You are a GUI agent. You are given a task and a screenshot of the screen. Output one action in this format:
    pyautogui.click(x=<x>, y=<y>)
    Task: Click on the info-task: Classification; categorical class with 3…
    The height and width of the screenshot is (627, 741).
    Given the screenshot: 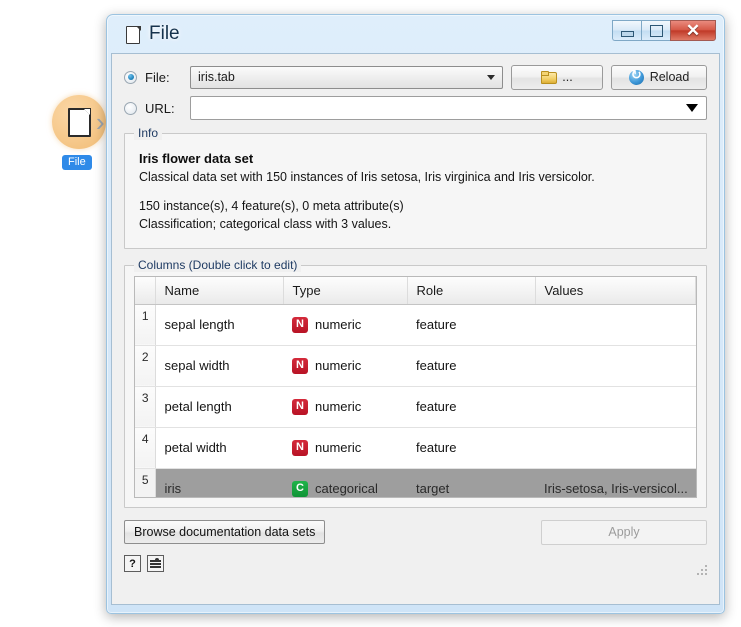 What is the action you would take?
    pyautogui.click(x=265, y=223)
    